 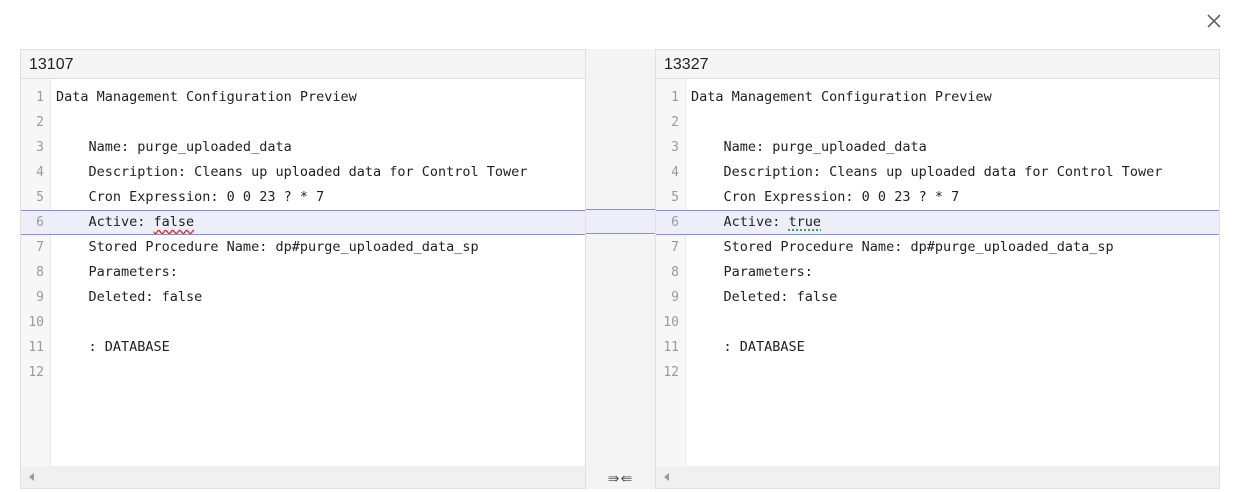 I want to click on line-text: Active: true, so click(x=756, y=222).